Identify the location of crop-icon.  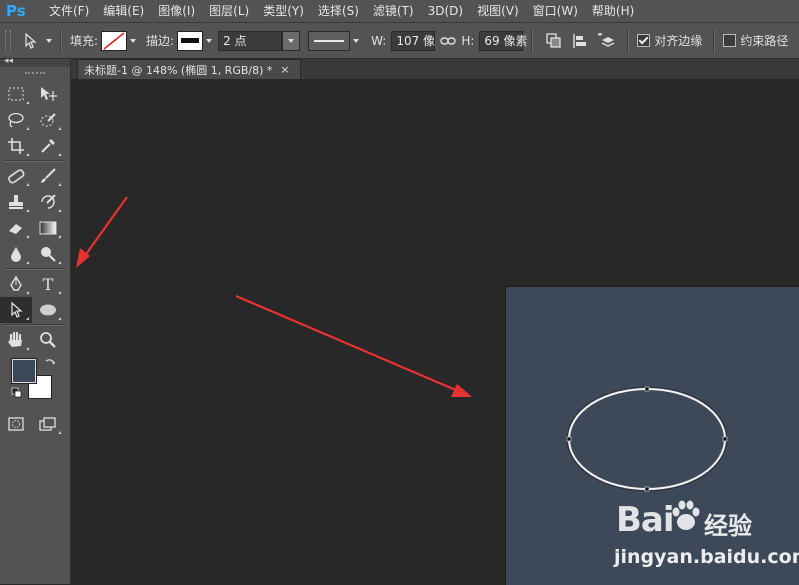
(16, 146).